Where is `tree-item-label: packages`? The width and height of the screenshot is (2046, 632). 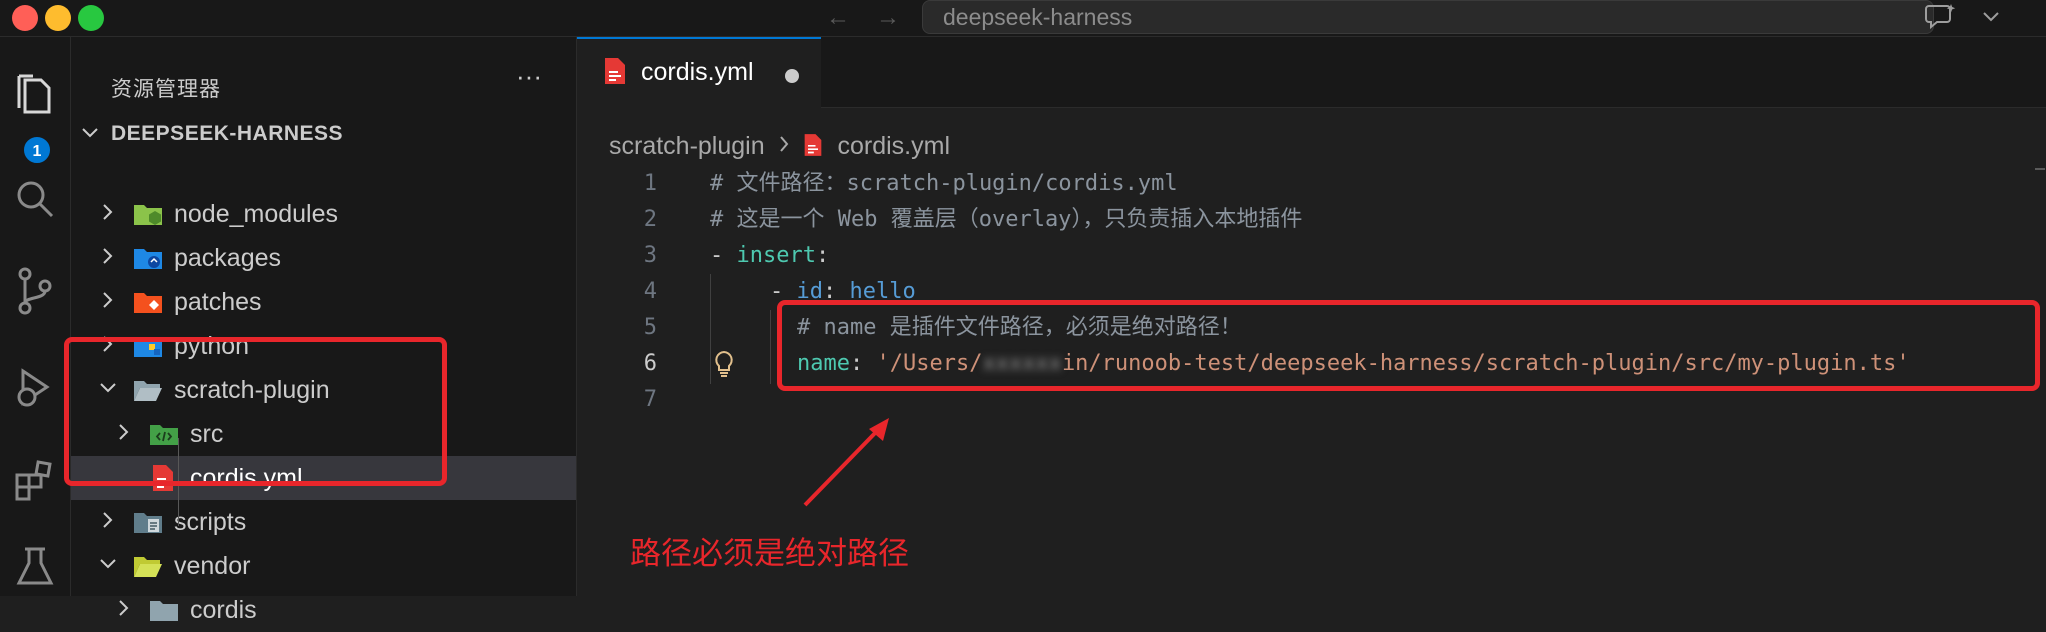
tree-item-label: packages is located at coordinates (228, 258).